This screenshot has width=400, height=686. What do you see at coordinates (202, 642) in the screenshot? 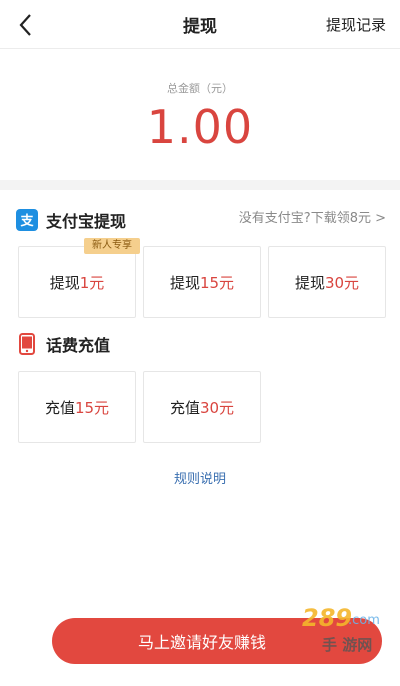
I see `invite-button-label: 马上邀请好友赚钱` at bounding box center [202, 642].